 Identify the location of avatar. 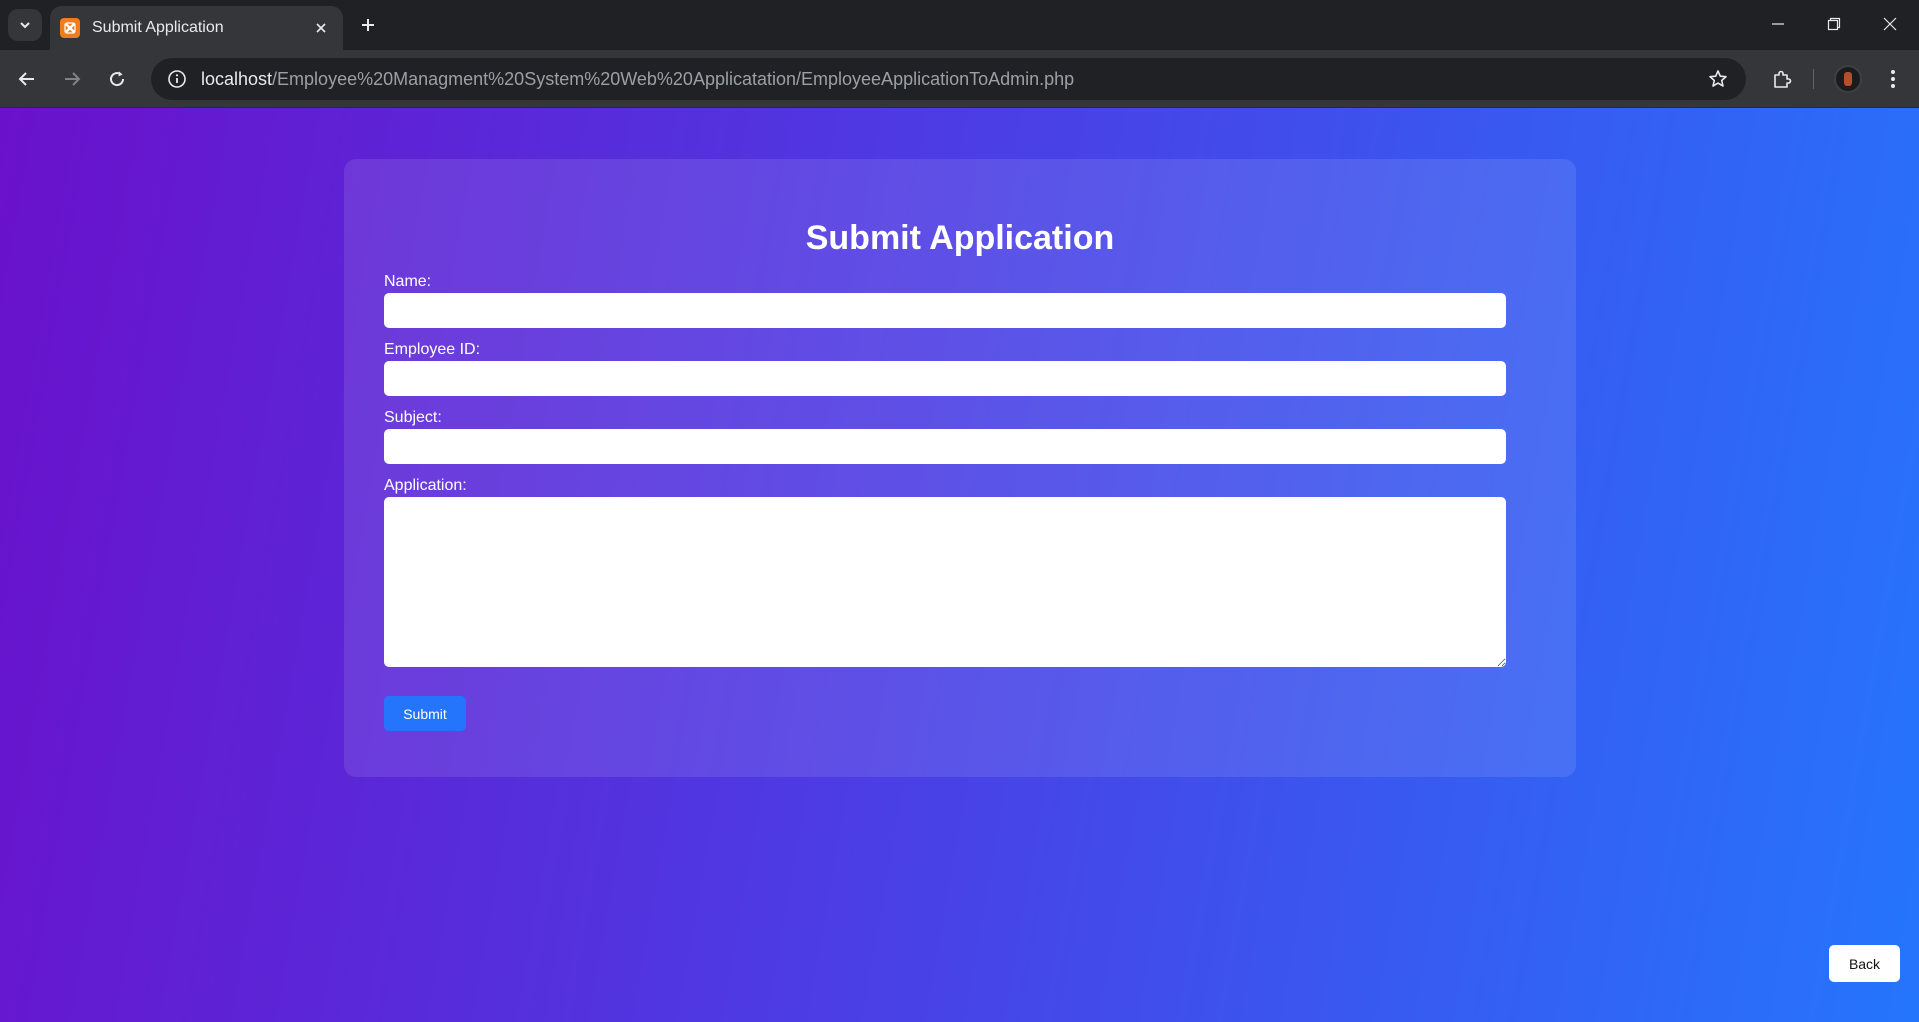
(1848, 79).